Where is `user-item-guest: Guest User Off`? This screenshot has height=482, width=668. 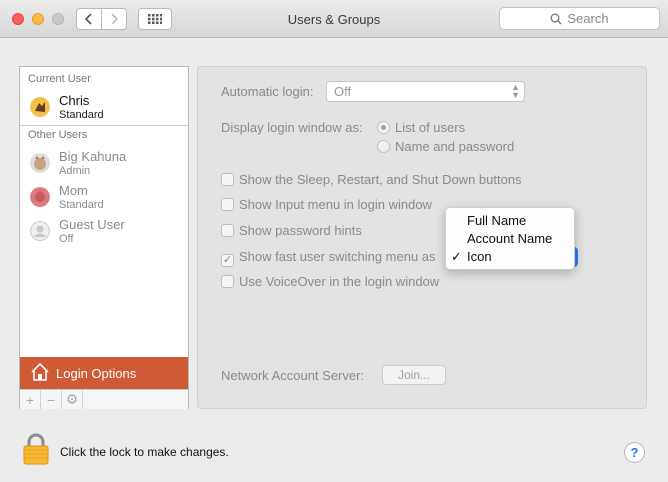 user-item-guest: Guest User Off is located at coordinates (108, 232).